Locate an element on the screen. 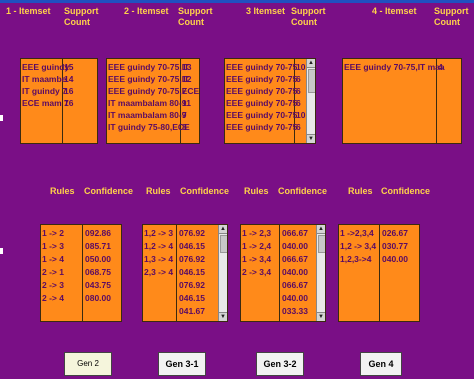 The width and height of the screenshot is (474, 379). list-item: 1 -> 4 is located at coordinates (53, 259).